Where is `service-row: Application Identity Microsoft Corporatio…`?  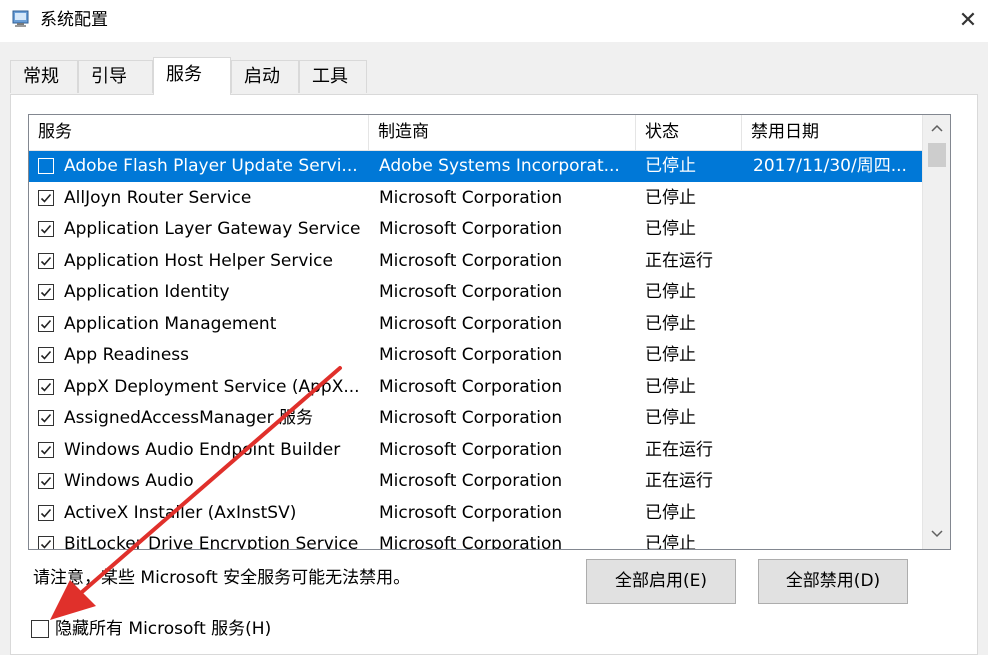
service-row: Application Identity Microsoft Corporatio… is located at coordinates (475, 292).